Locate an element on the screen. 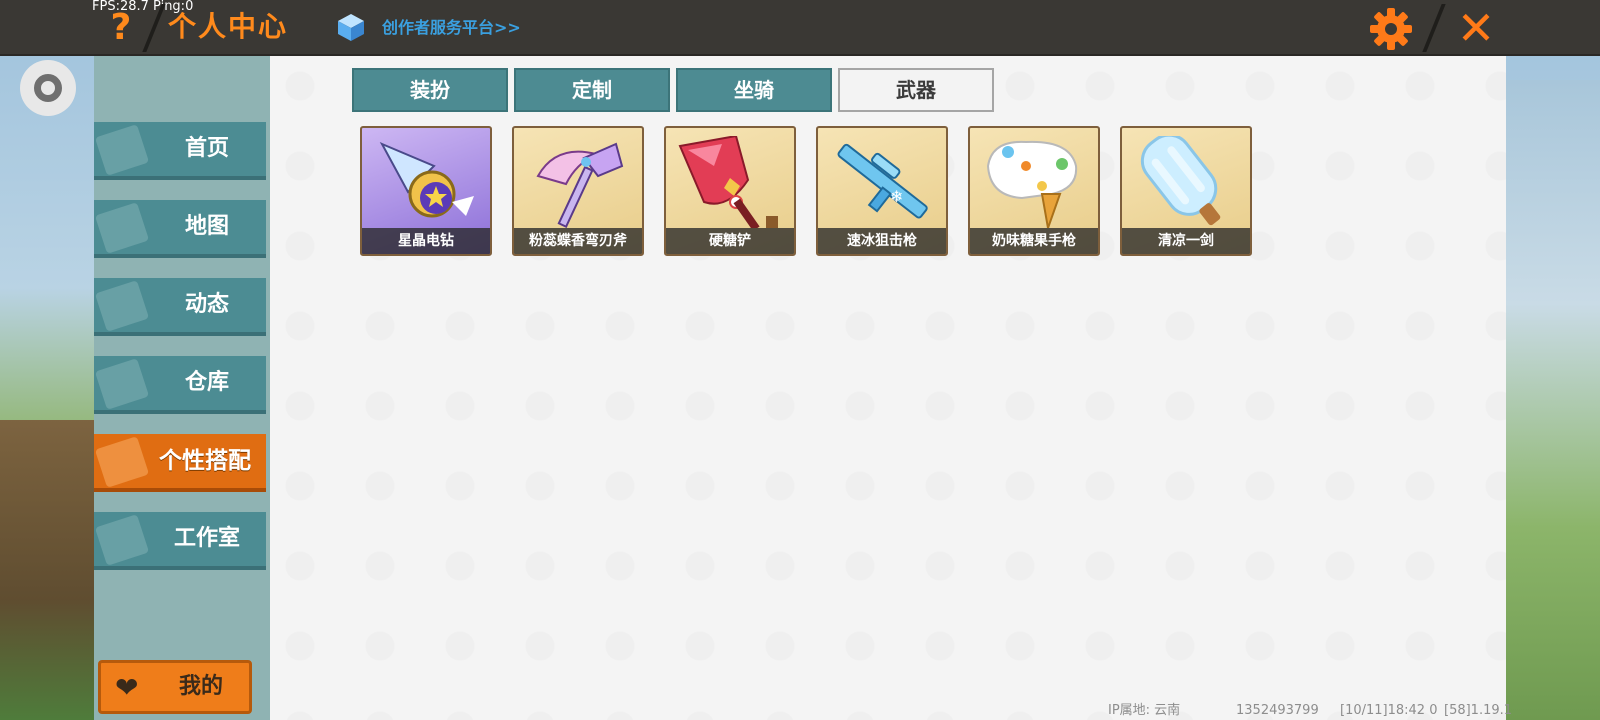 The height and width of the screenshot is (720, 1600). background-scenery-right is located at coordinates (1553, 400).